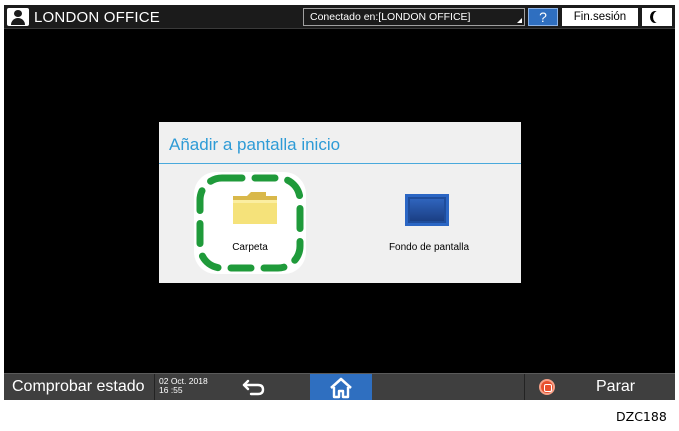  I want to click on dropdown-corner-icon, so click(519, 20).